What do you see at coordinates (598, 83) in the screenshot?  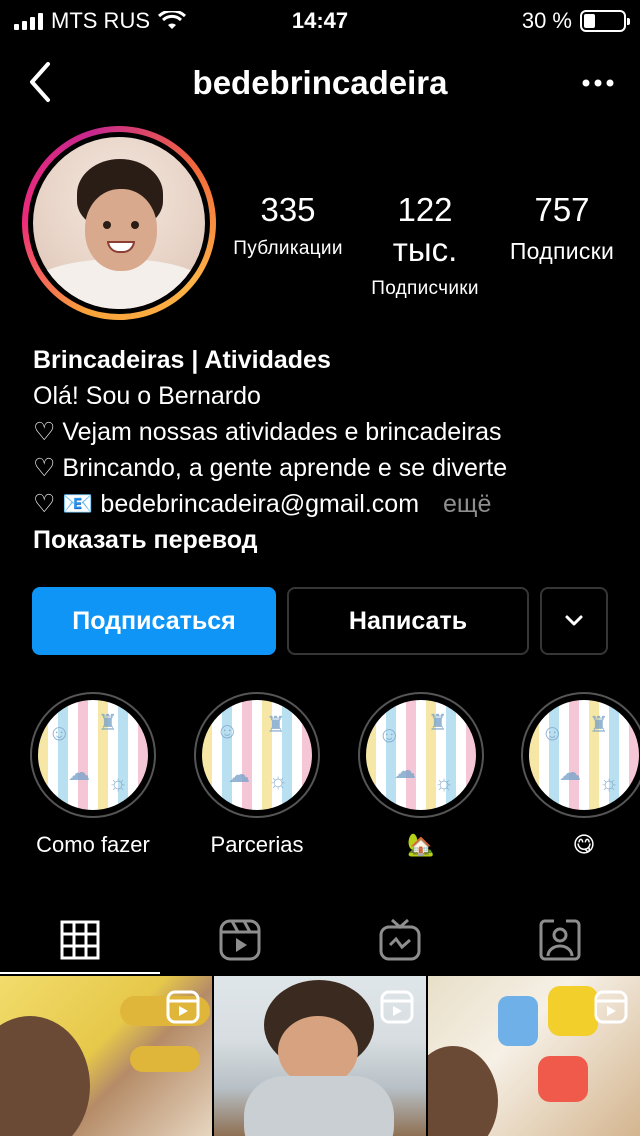 I see `more-dots-icon` at bounding box center [598, 83].